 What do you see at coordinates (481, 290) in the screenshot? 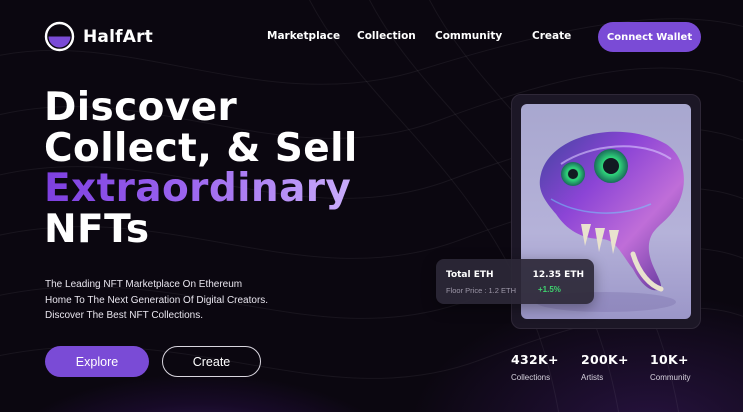
I see `floor-price-text: Floor Price : 1.2 ETH` at bounding box center [481, 290].